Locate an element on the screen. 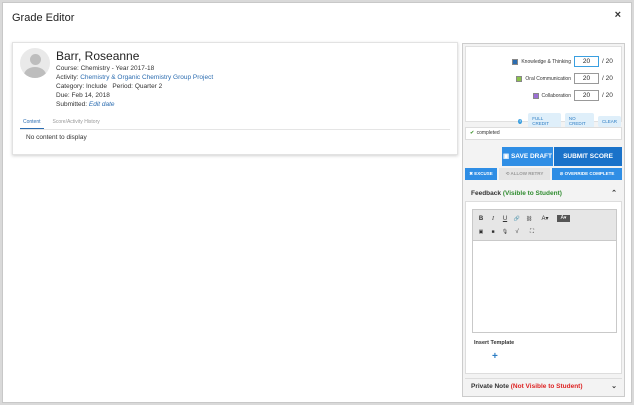 Image resolution: width=634 pixels, height=405 pixels. submitted-label: Submitted: is located at coordinates (72, 104).